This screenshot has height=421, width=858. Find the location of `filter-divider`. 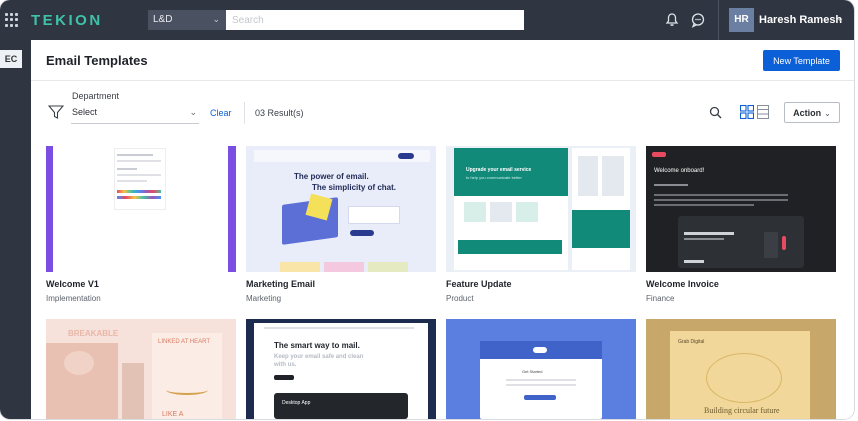

filter-divider is located at coordinates (244, 113).